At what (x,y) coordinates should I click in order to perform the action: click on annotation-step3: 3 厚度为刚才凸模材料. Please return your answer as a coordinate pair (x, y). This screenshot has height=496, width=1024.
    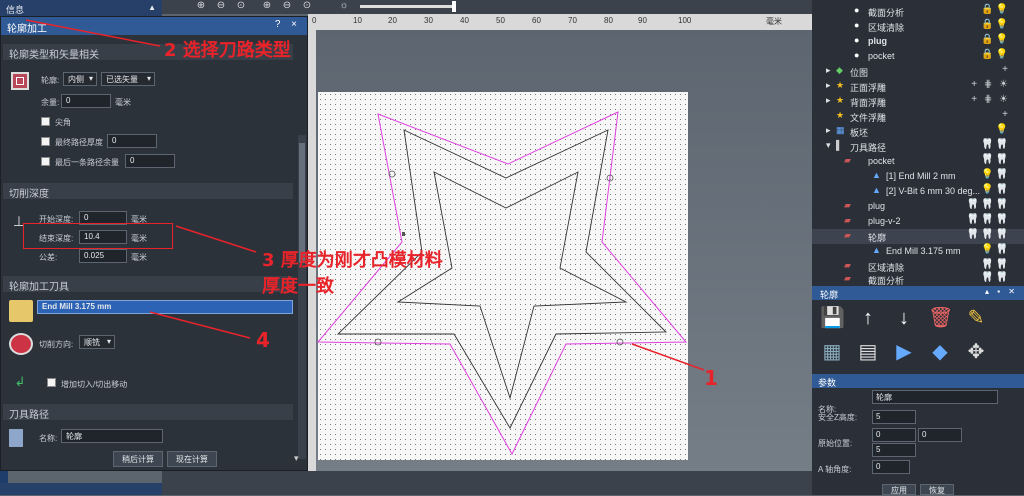
    Looking at the image, I should click on (352, 260).